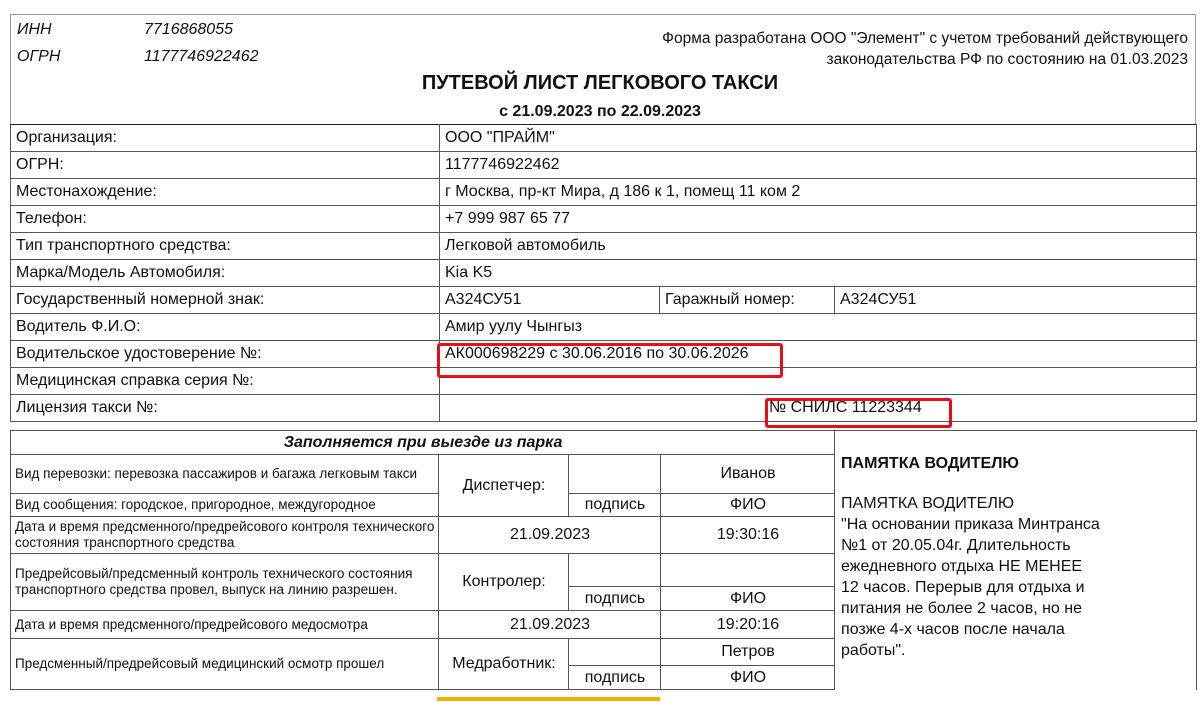 This screenshot has height=702, width=1200. Describe the element at coordinates (1015, 300) in the screenshot. I see `garage-value: А324СУ51` at that location.